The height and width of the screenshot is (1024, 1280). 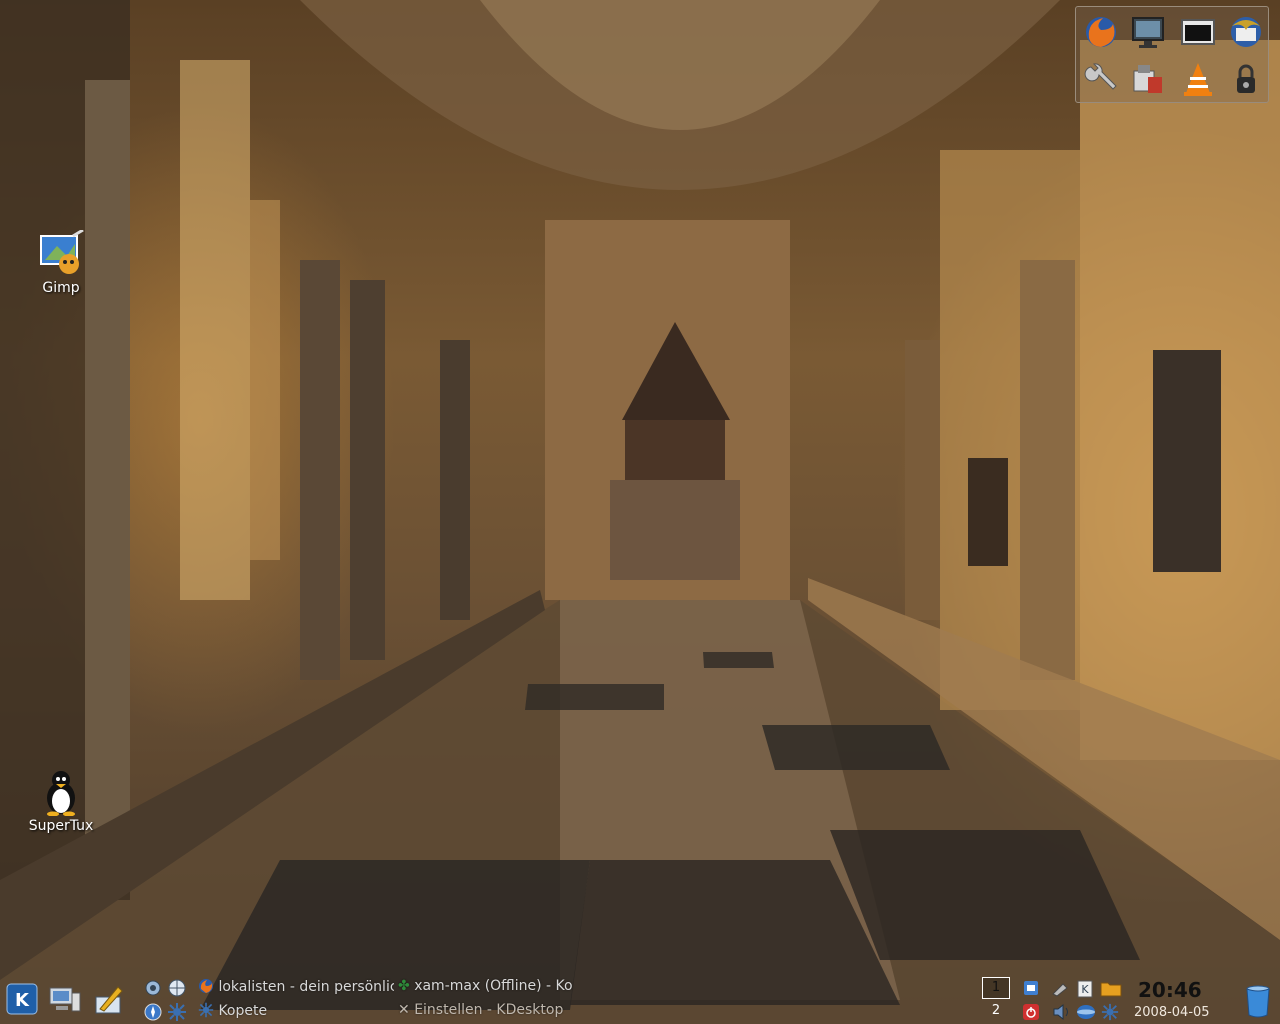 I want to click on pager-desktop-1: 1, so click(x=996, y=988).